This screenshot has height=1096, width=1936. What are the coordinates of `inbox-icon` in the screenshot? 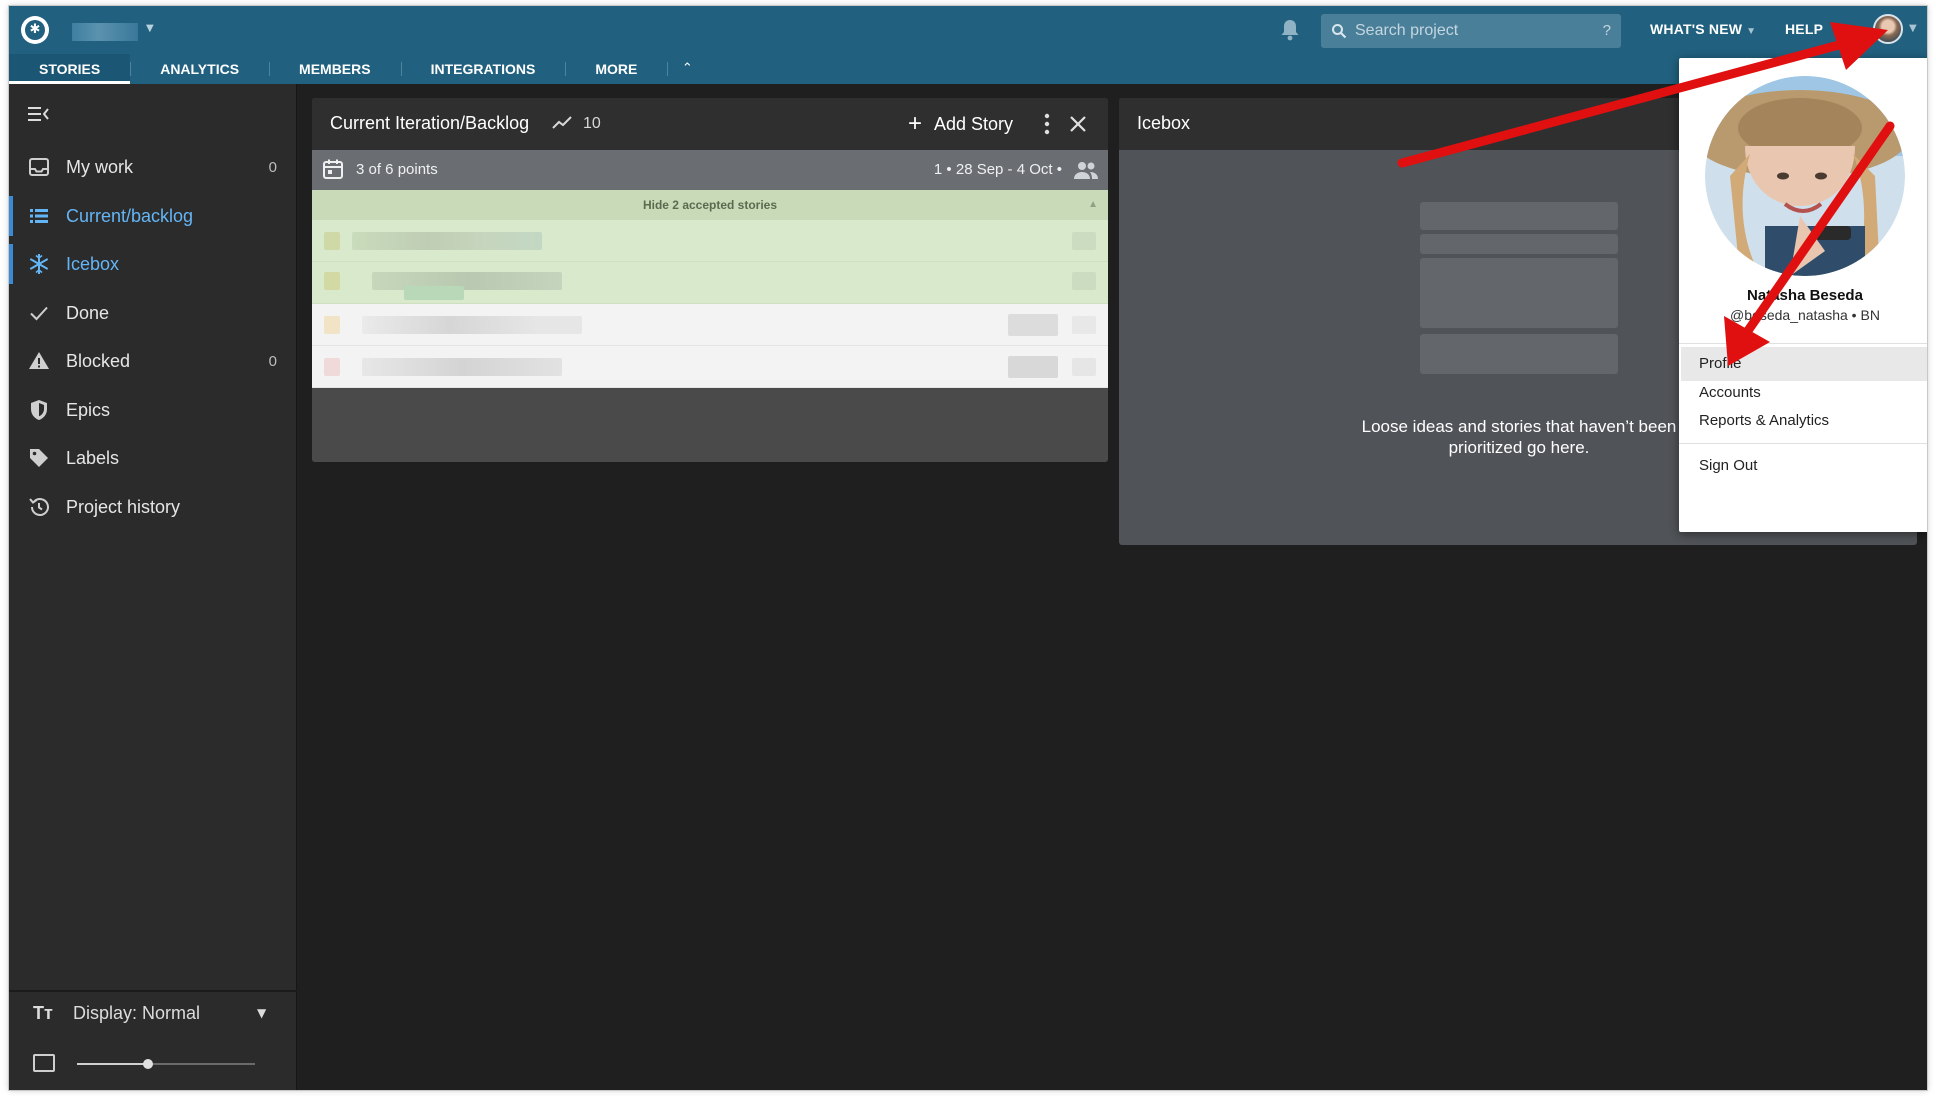 It's located at (39, 167).